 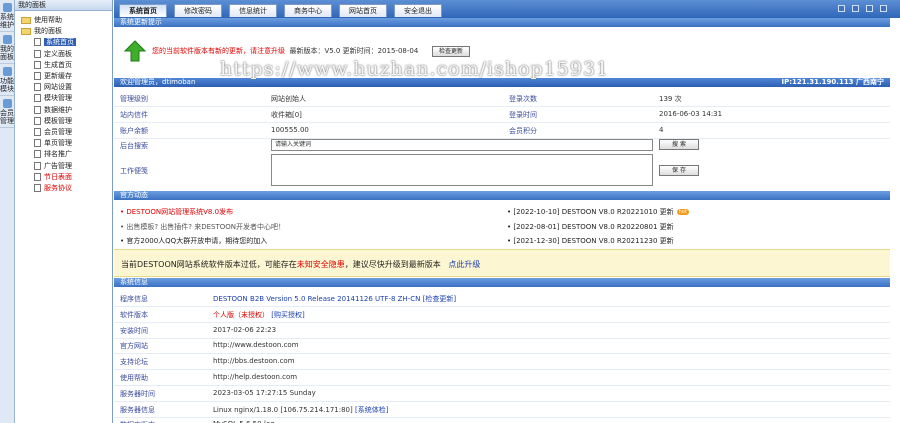 I want to click on vtab-members: 会员管理, so click(x=7, y=112).